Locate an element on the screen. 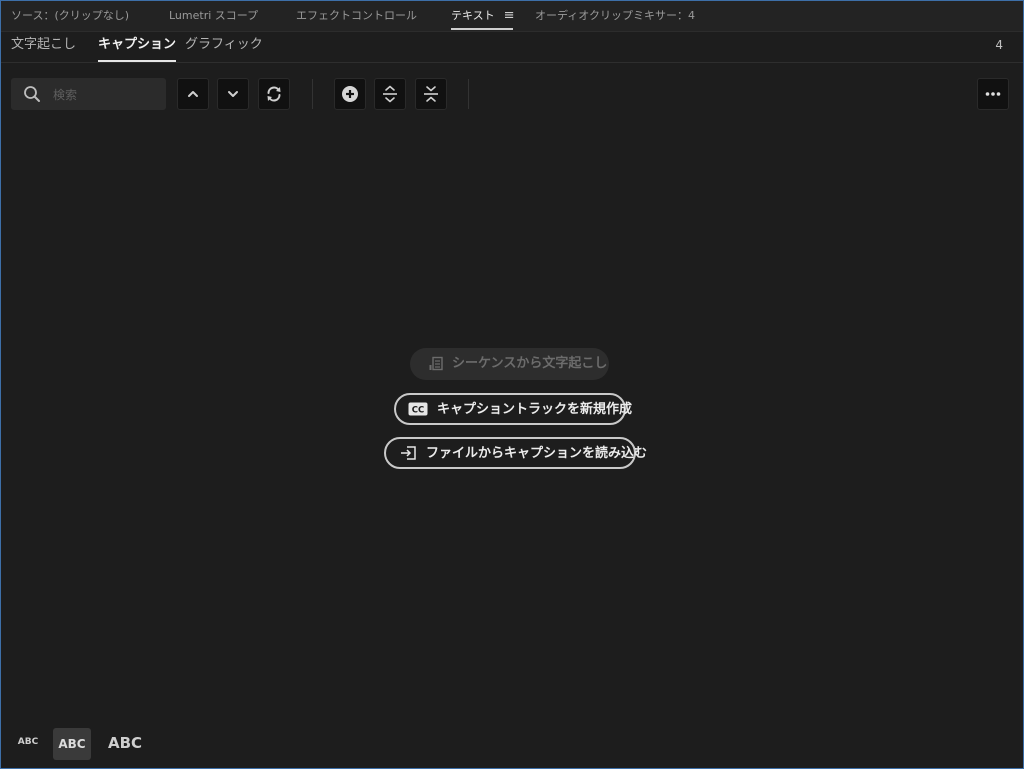  refresh-button is located at coordinates (274, 94).